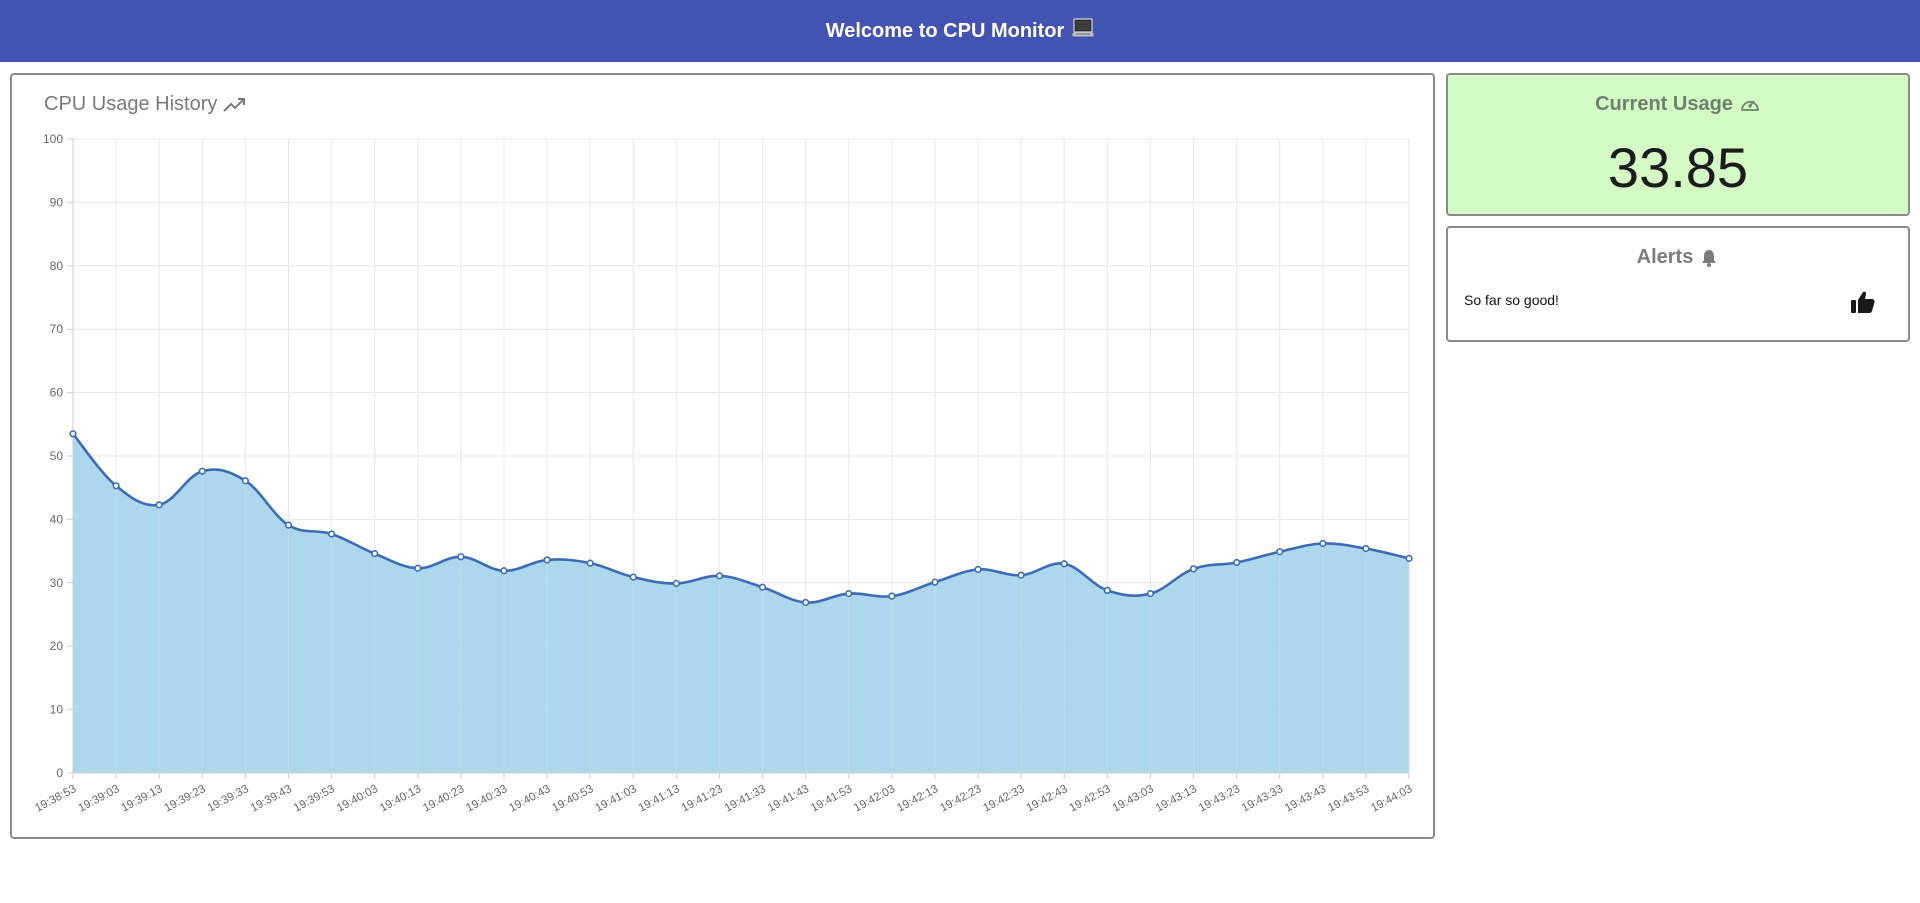 The height and width of the screenshot is (903, 1920). I want to click on x-tick-label: 19:39:23, so click(185, 799).